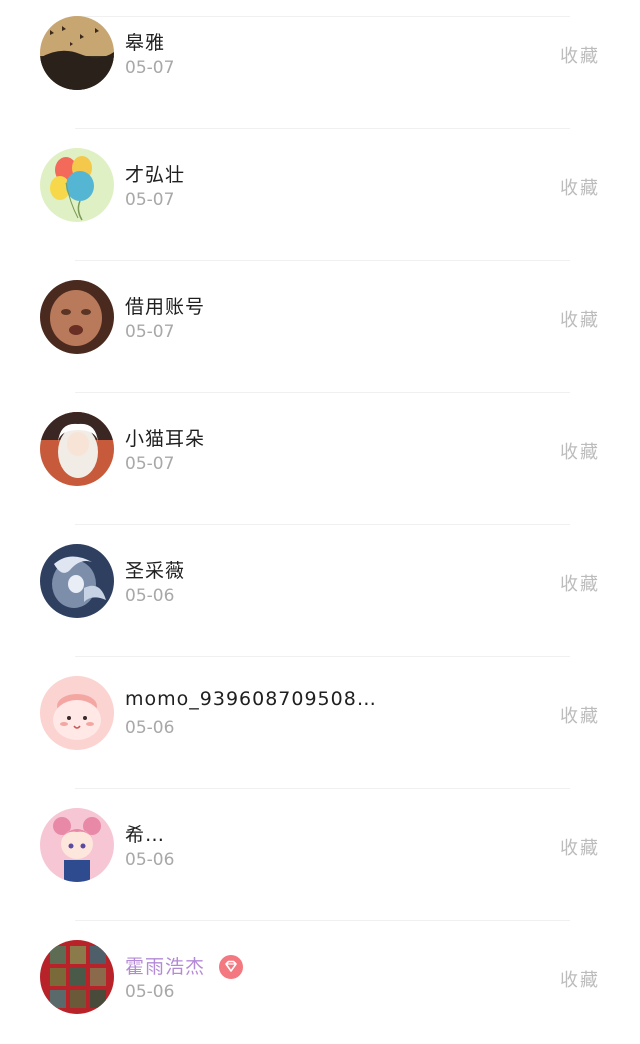  What do you see at coordinates (145, 43) in the screenshot?
I see `user-name: 皋雅` at bounding box center [145, 43].